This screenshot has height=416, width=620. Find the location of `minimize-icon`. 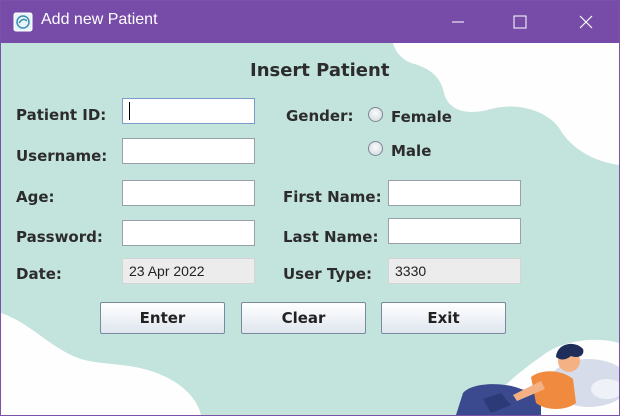

minimize-icon is located at coordinates (458, 22).